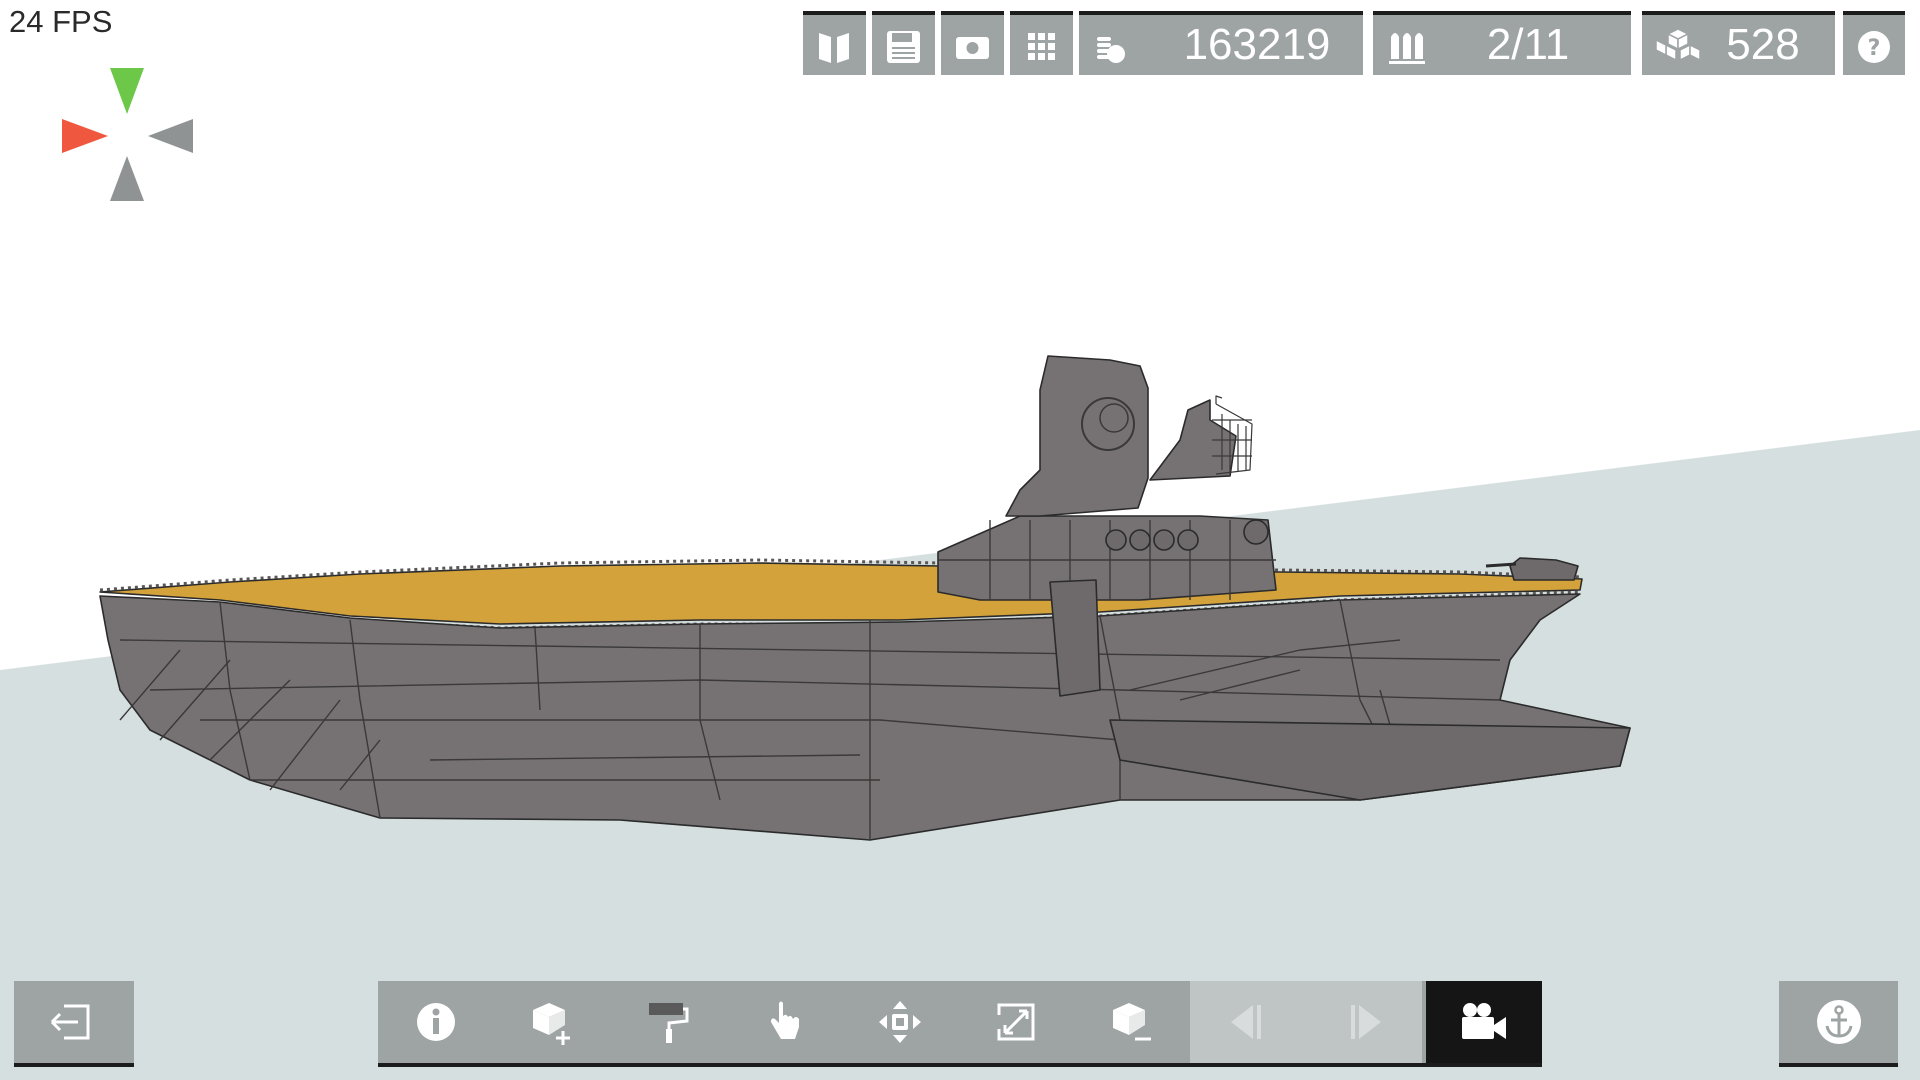  I want to click on step-back-icon, so click(1246, 1022).